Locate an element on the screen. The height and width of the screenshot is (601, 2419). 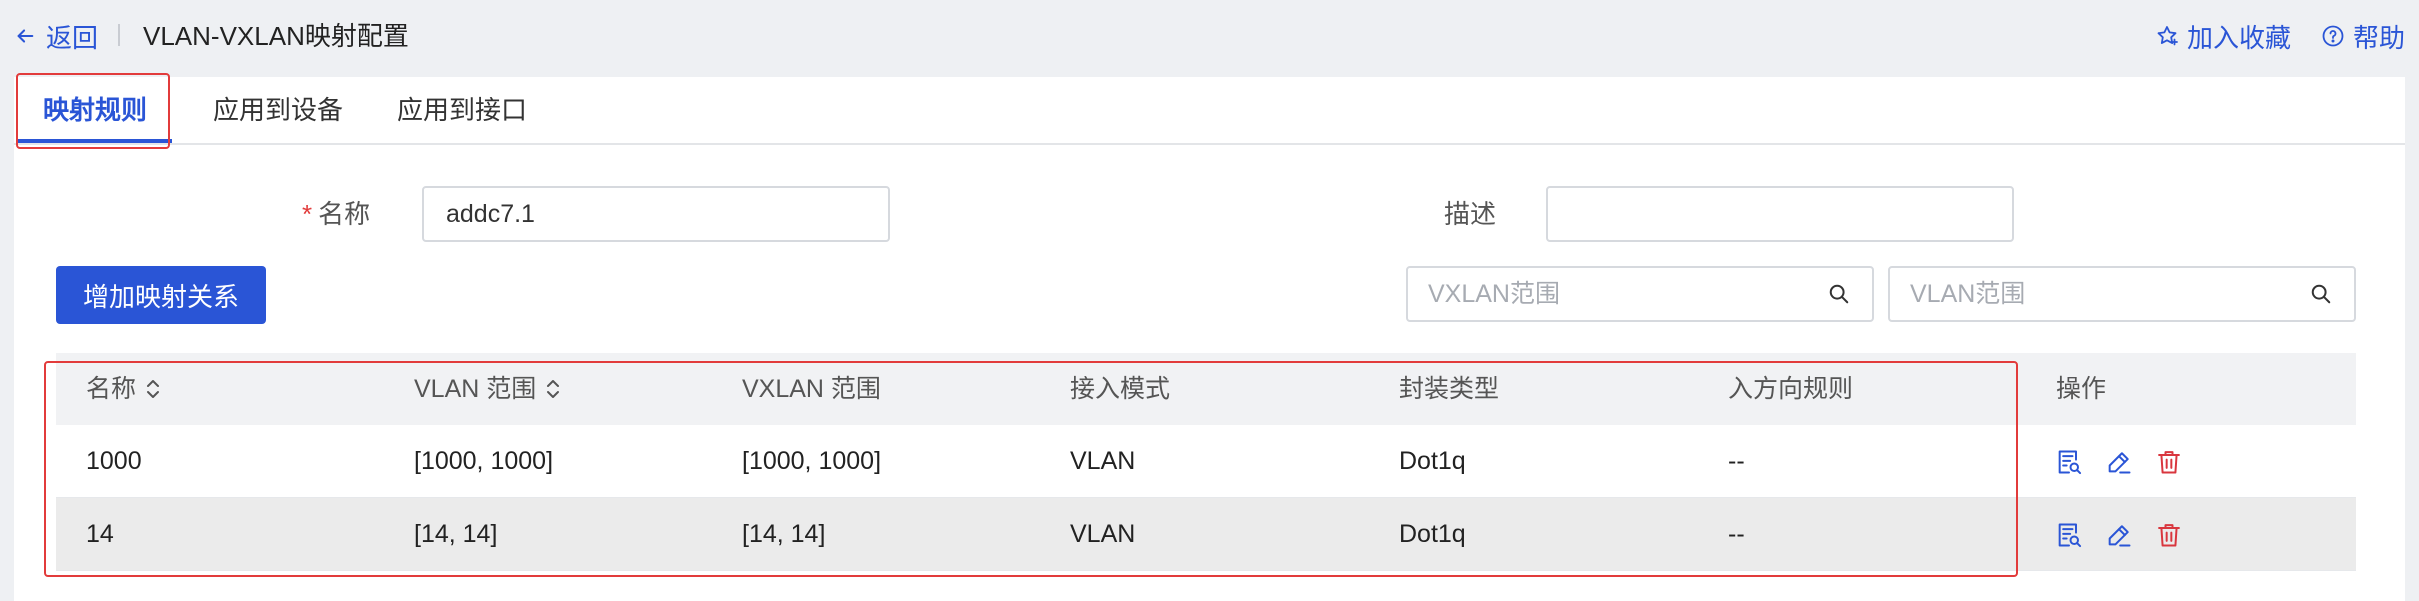
description-field-label: 描述 is located at coordinates (1470, 214).